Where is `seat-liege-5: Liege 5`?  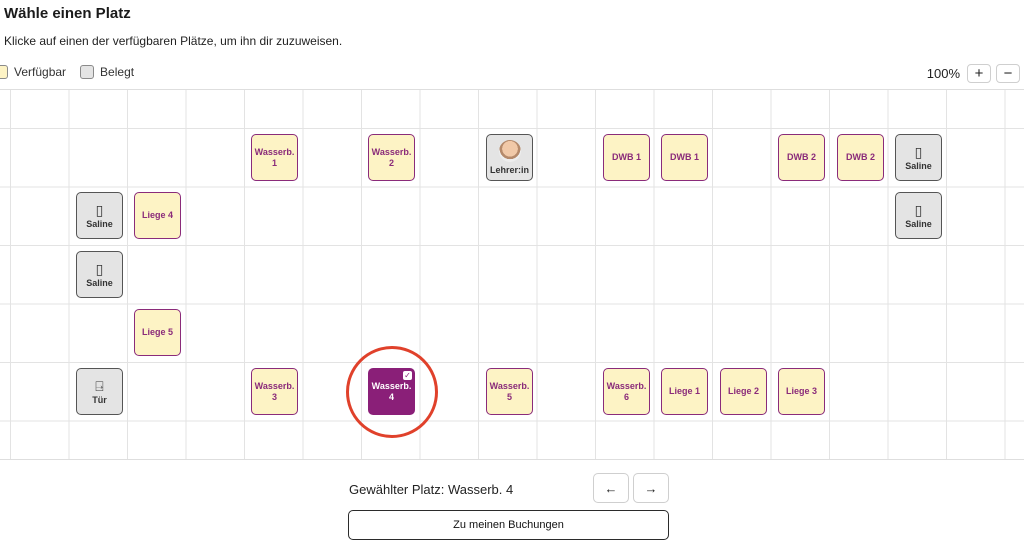
seat-liege-5: Liege 5 is located at coordinates (157, 332).